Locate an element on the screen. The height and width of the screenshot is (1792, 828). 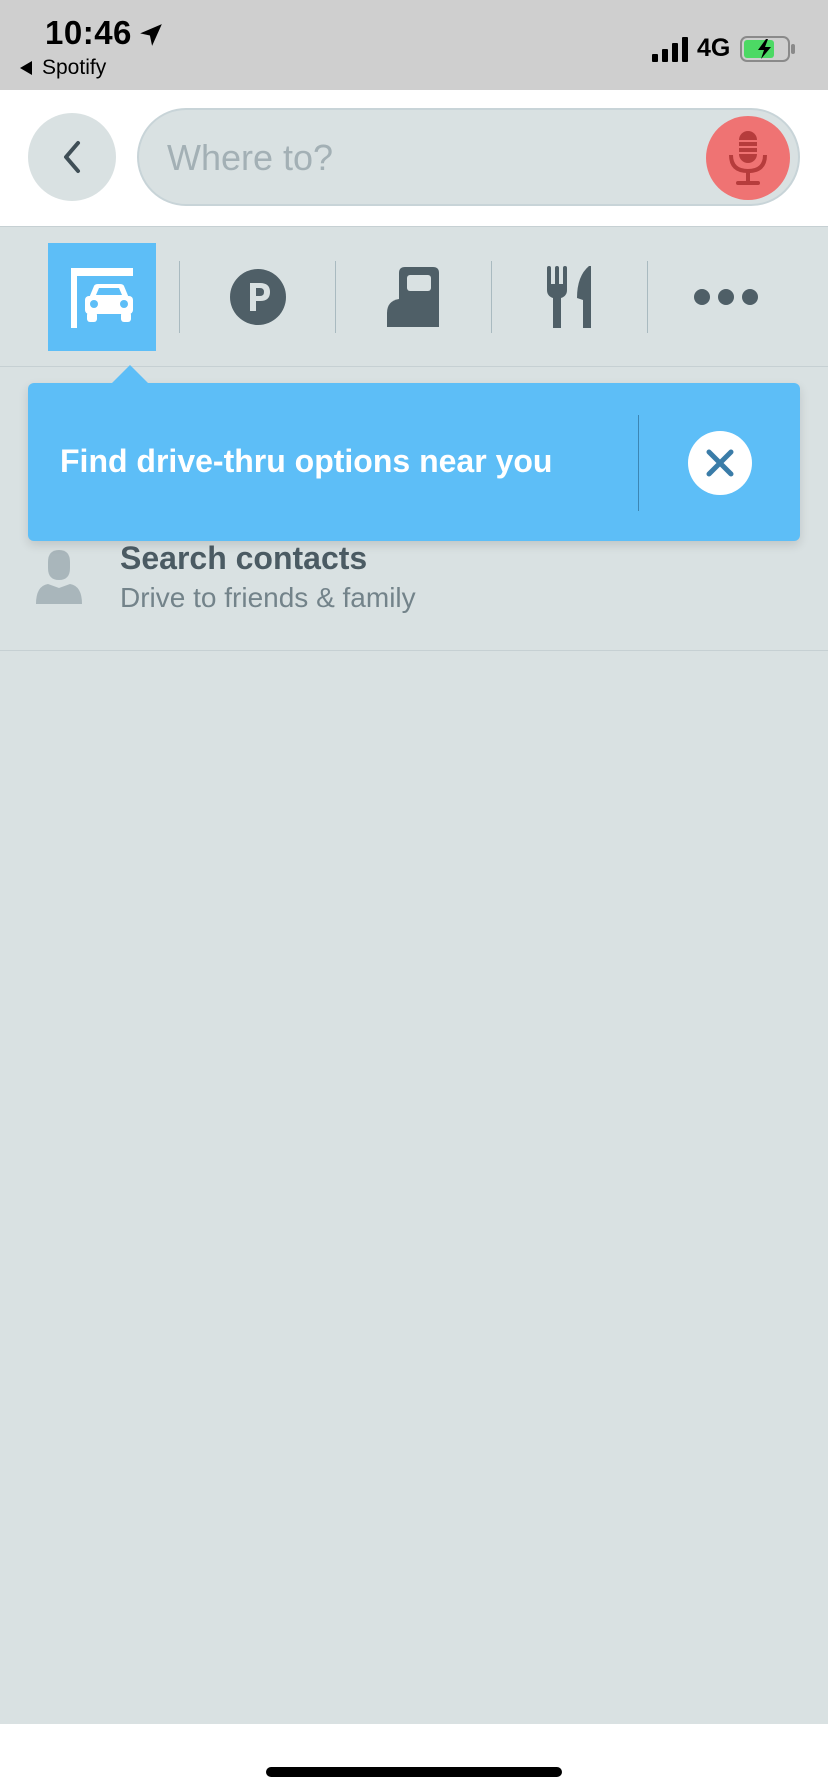
back-button is located at coordinates (72, 157).